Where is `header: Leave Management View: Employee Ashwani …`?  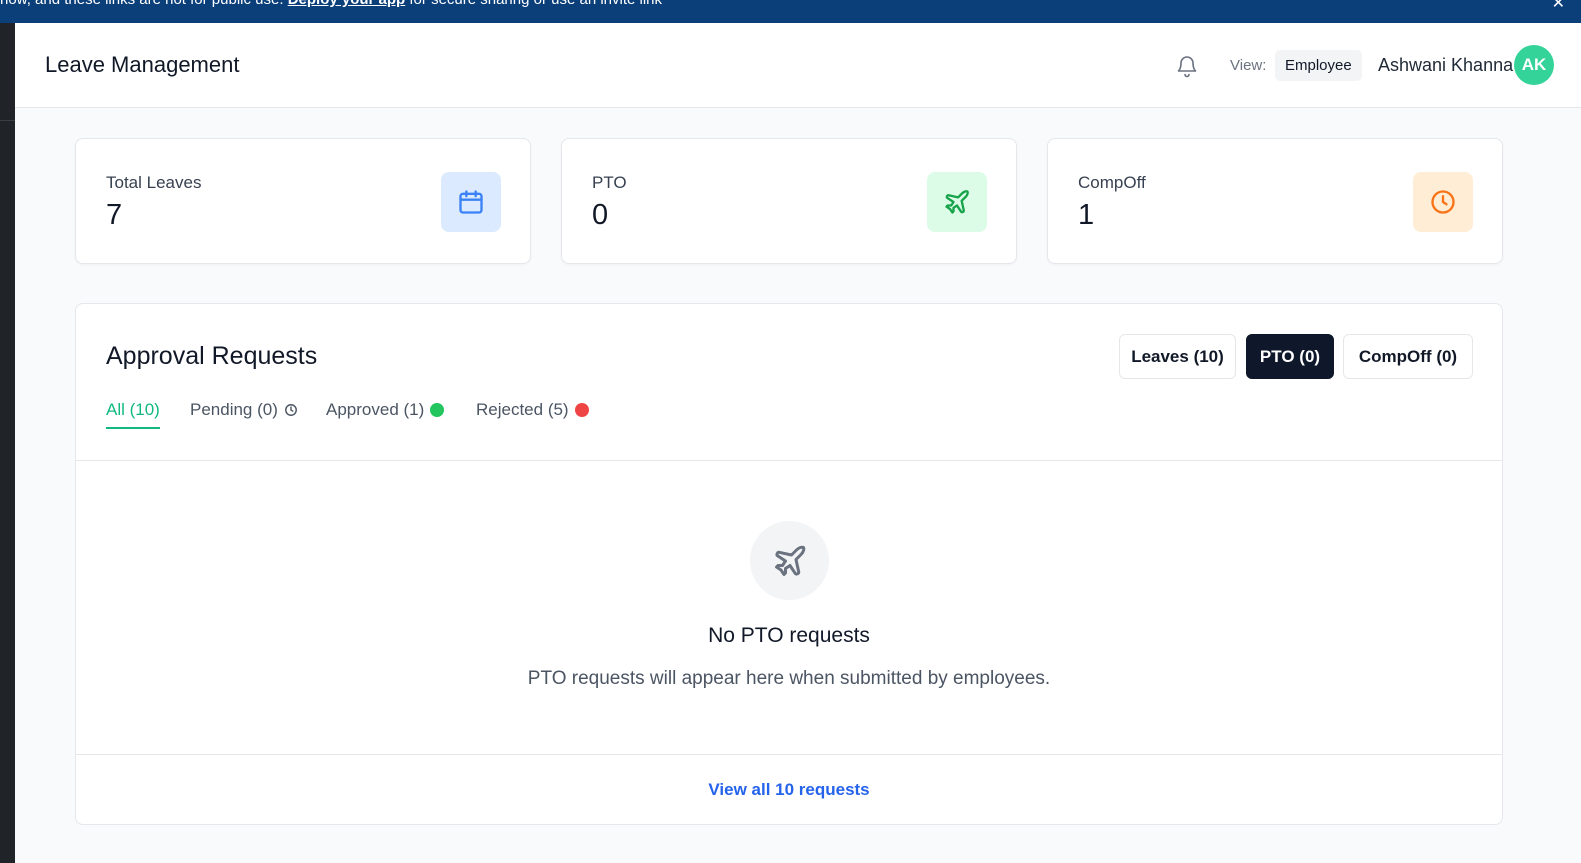
header: Leave Management View: Employee Ashwani … is located at coordinates (798, 65).